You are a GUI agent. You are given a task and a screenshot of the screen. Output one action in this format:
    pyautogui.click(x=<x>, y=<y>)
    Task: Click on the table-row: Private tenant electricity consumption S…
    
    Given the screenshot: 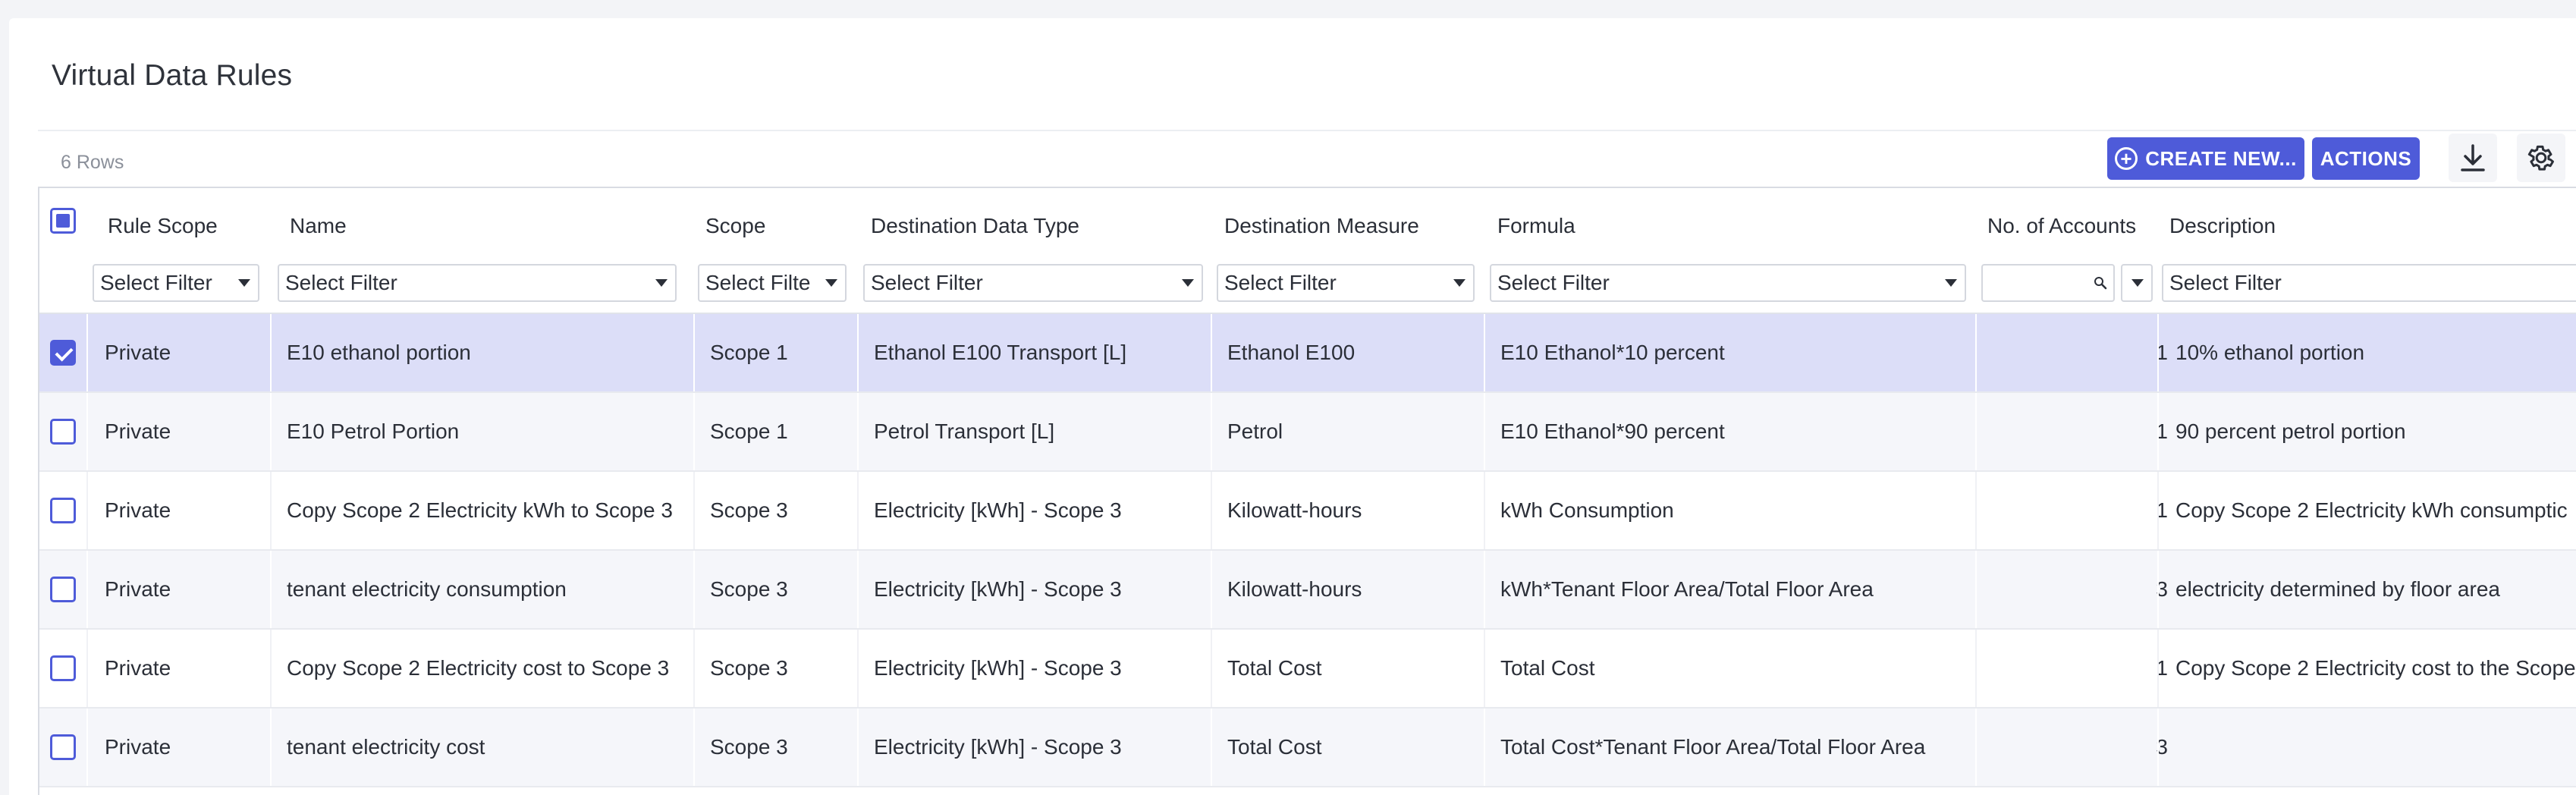 What is the action you would take?
    pyautogui.click(x=1307, y=590)
    